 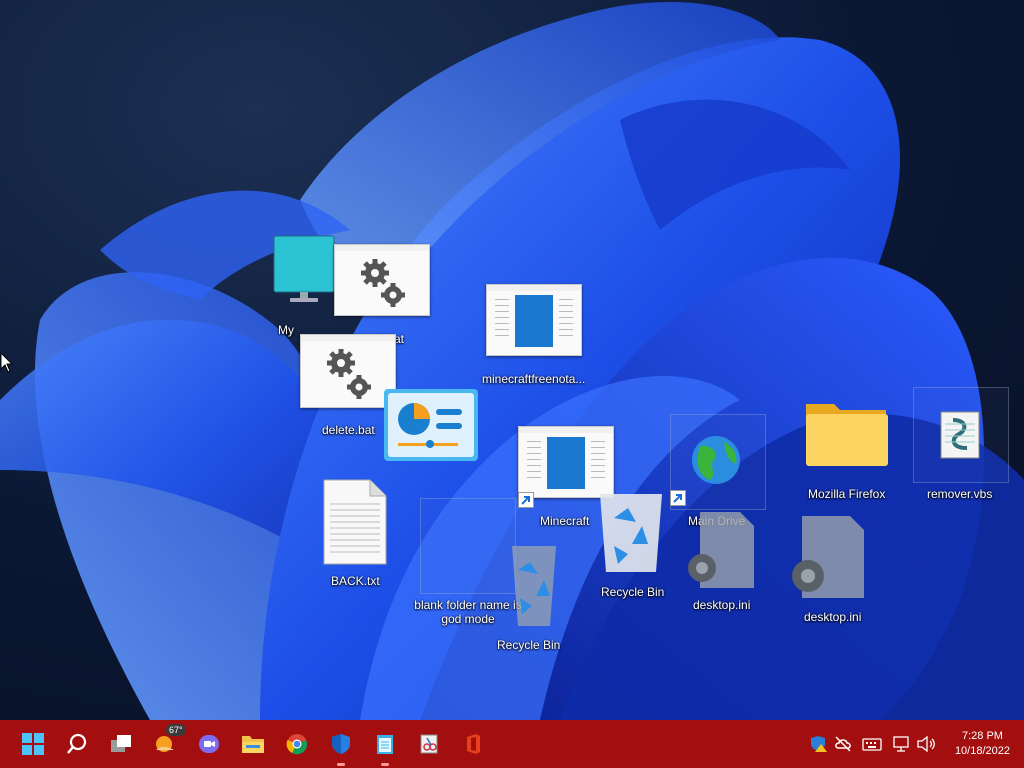 I want to click on back-txt-icon: BACK.txt, so click(x=355, y=533).